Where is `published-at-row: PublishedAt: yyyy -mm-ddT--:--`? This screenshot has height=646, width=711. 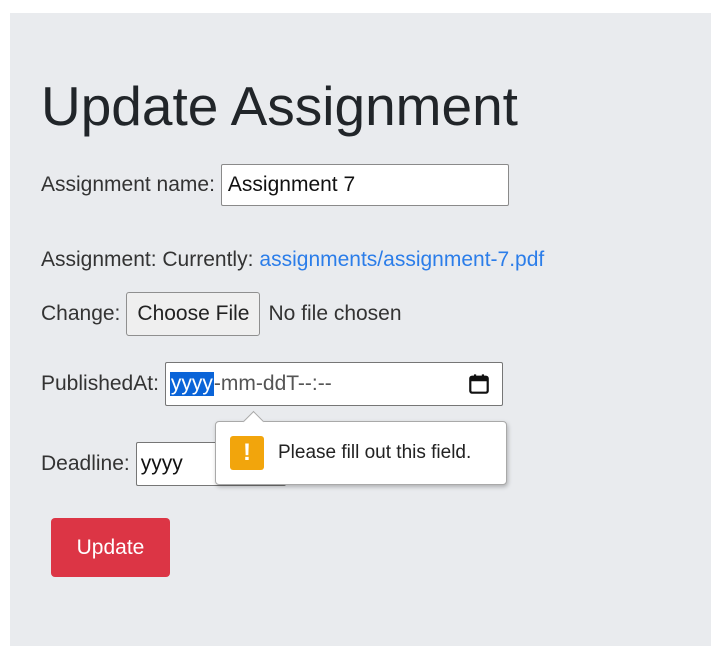
published-at-row: PublishedAt: yyyy -mm-ddT--:-- is located at coordinates (272, 384).